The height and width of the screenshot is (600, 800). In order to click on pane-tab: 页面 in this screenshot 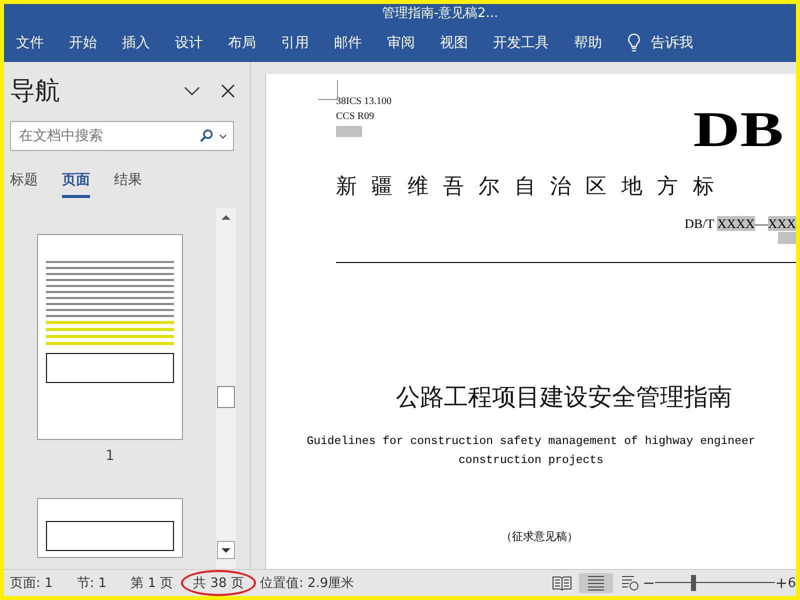, I will do `click(76, 184)`.